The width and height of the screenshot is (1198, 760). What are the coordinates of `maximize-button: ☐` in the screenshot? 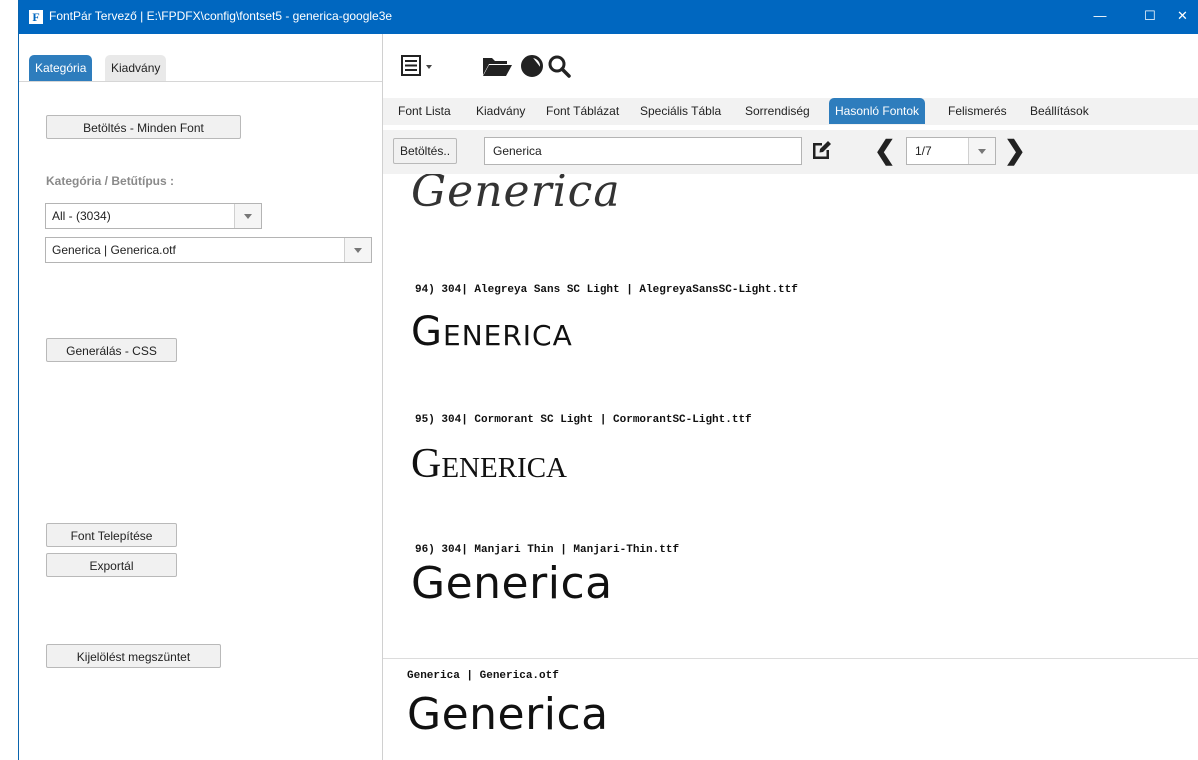 It's located at (1150, 17).